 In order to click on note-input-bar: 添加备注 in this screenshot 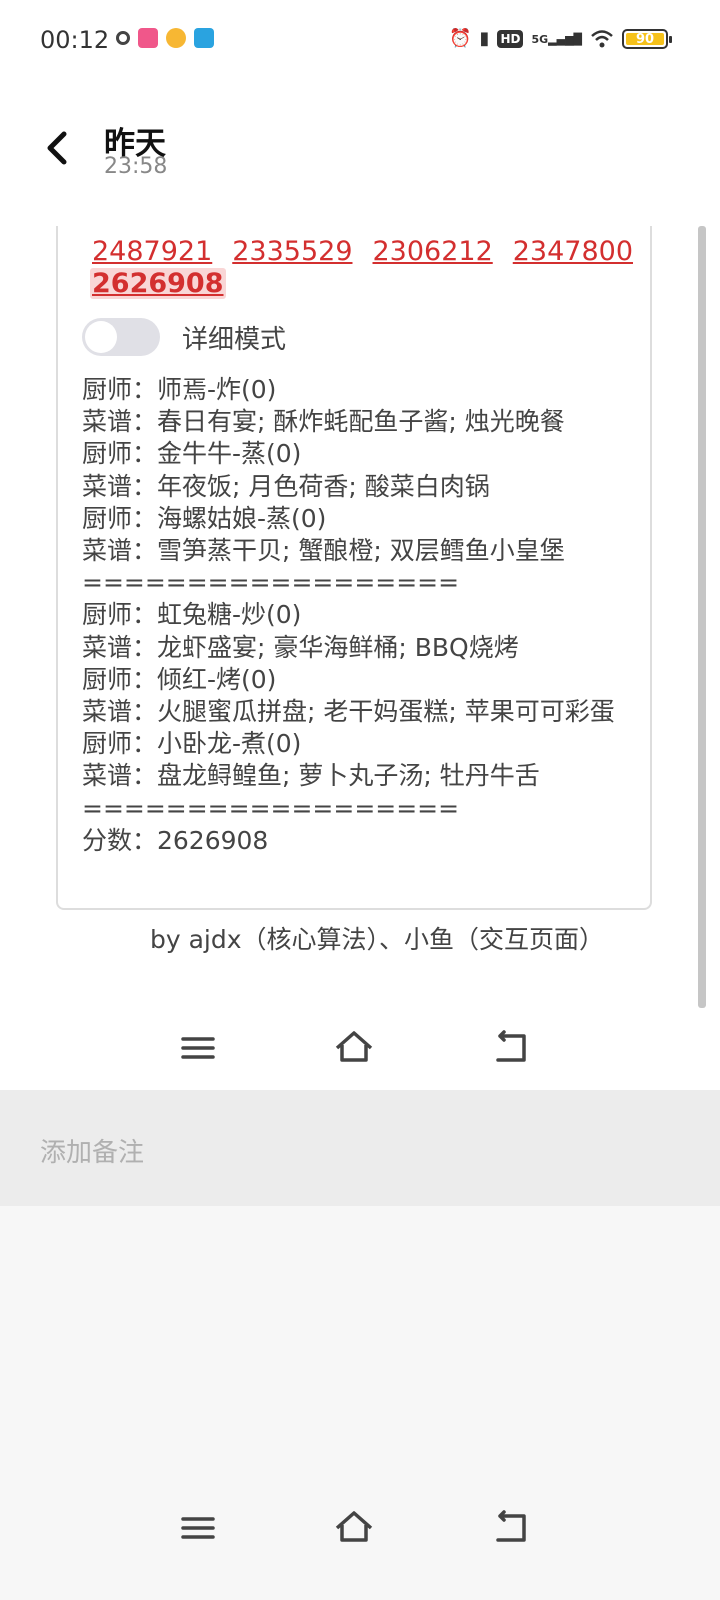, I will do `click(360, 1148)`.